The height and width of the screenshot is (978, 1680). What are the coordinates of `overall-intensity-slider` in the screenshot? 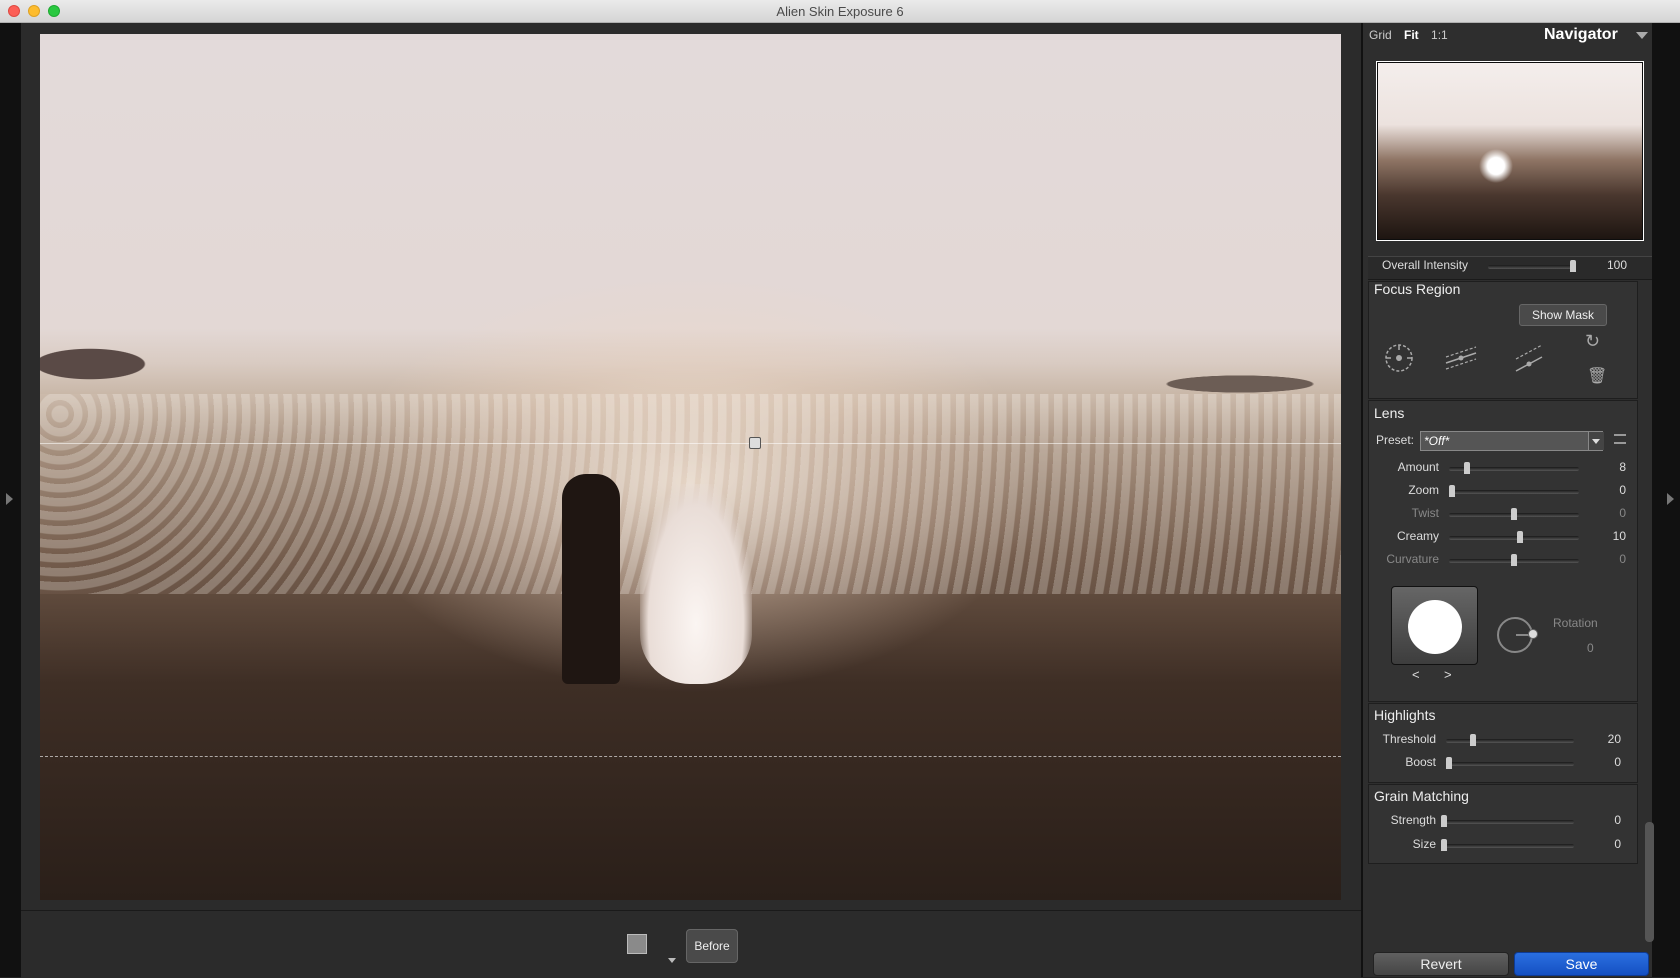 It's located at (1532, 266).